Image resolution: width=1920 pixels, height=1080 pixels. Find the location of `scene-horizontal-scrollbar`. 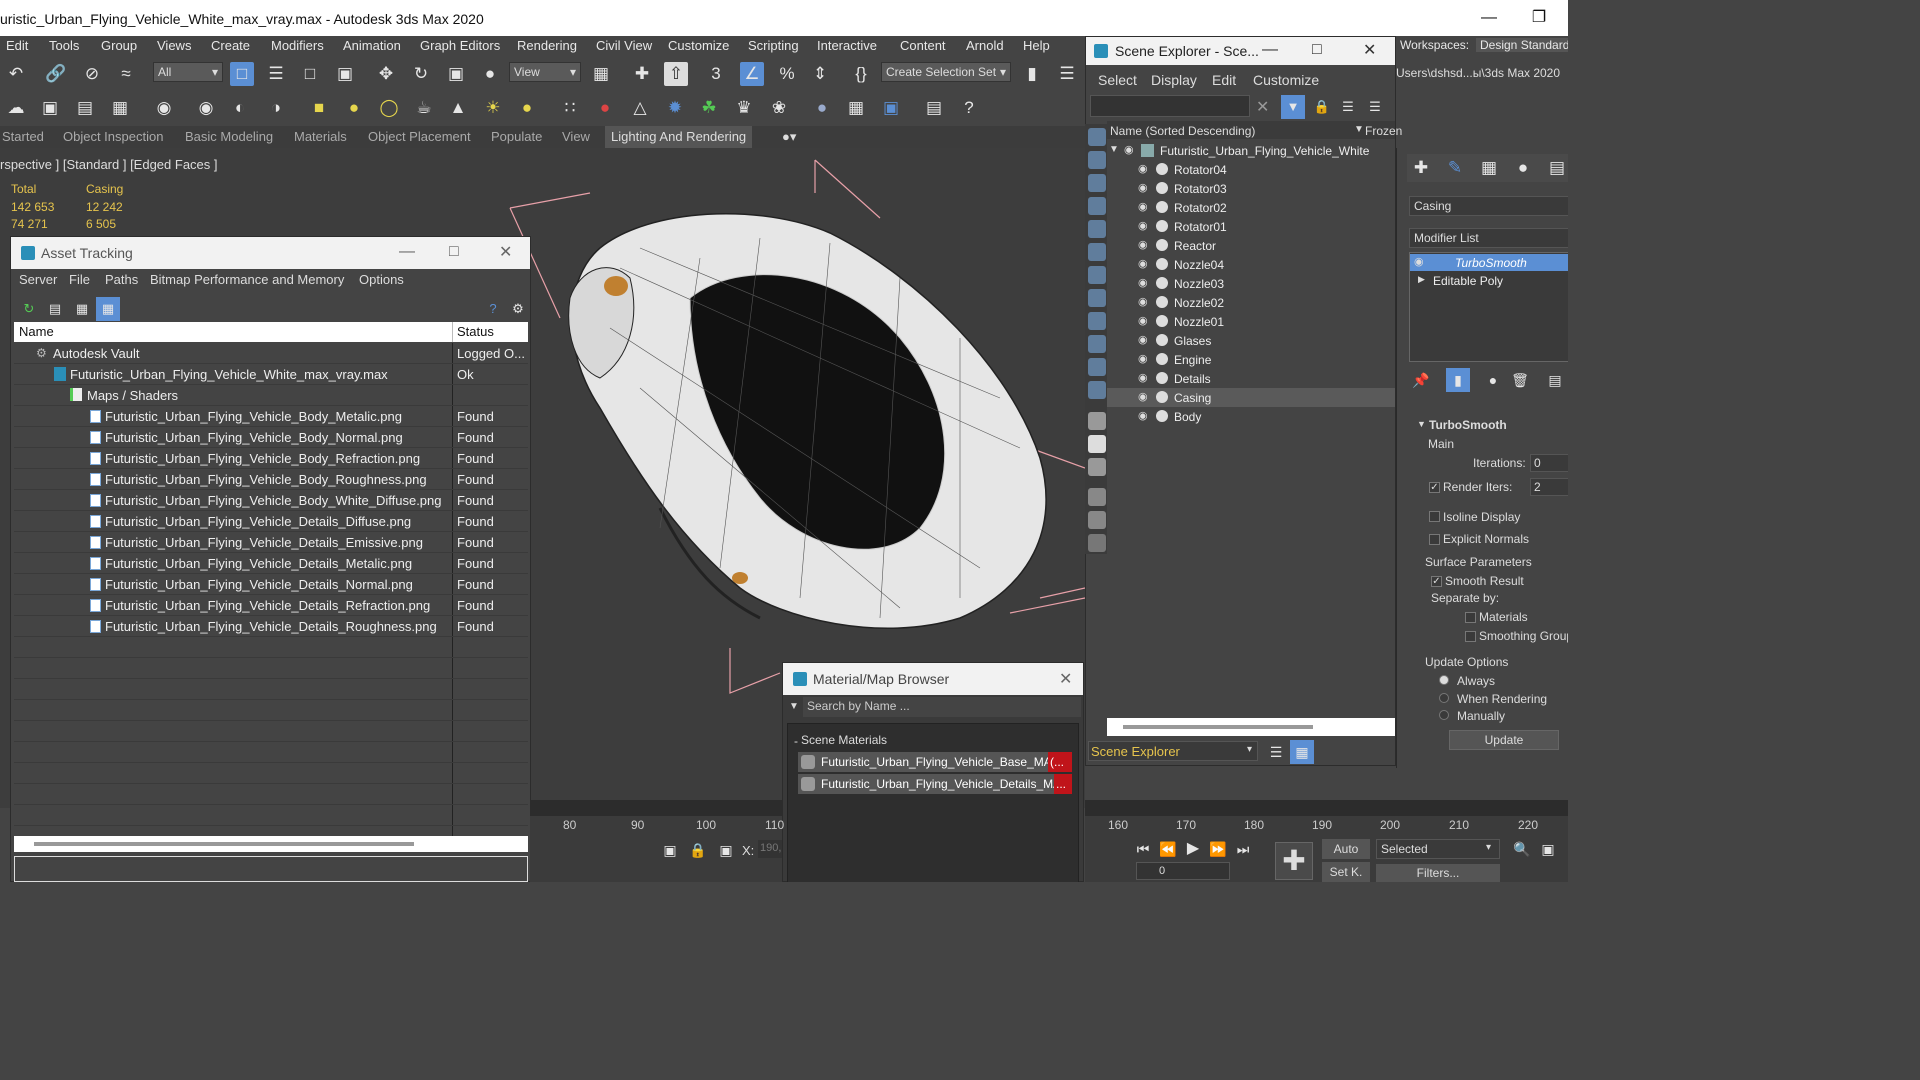

scene-horizontal-scrollbar is located at coordinates (1251, 727).